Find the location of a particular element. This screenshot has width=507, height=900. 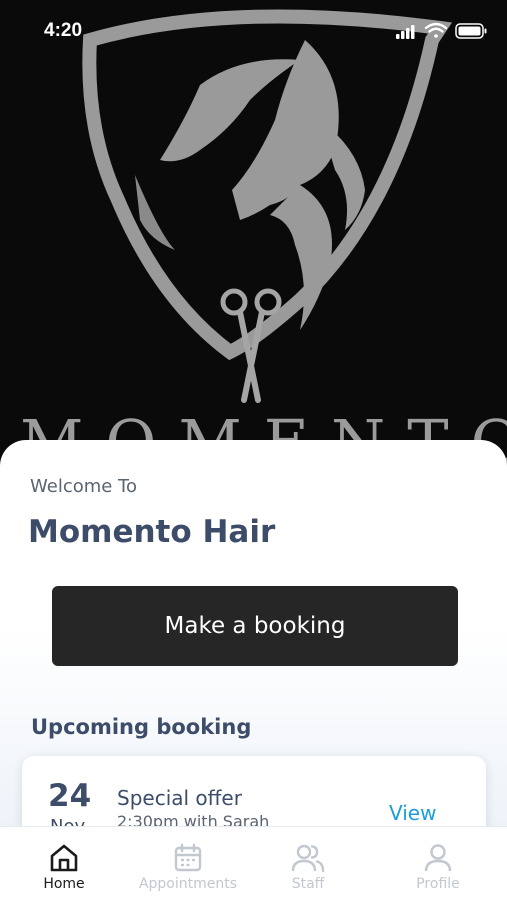

tab-staff: Staff is located at coordinates (308, 863).